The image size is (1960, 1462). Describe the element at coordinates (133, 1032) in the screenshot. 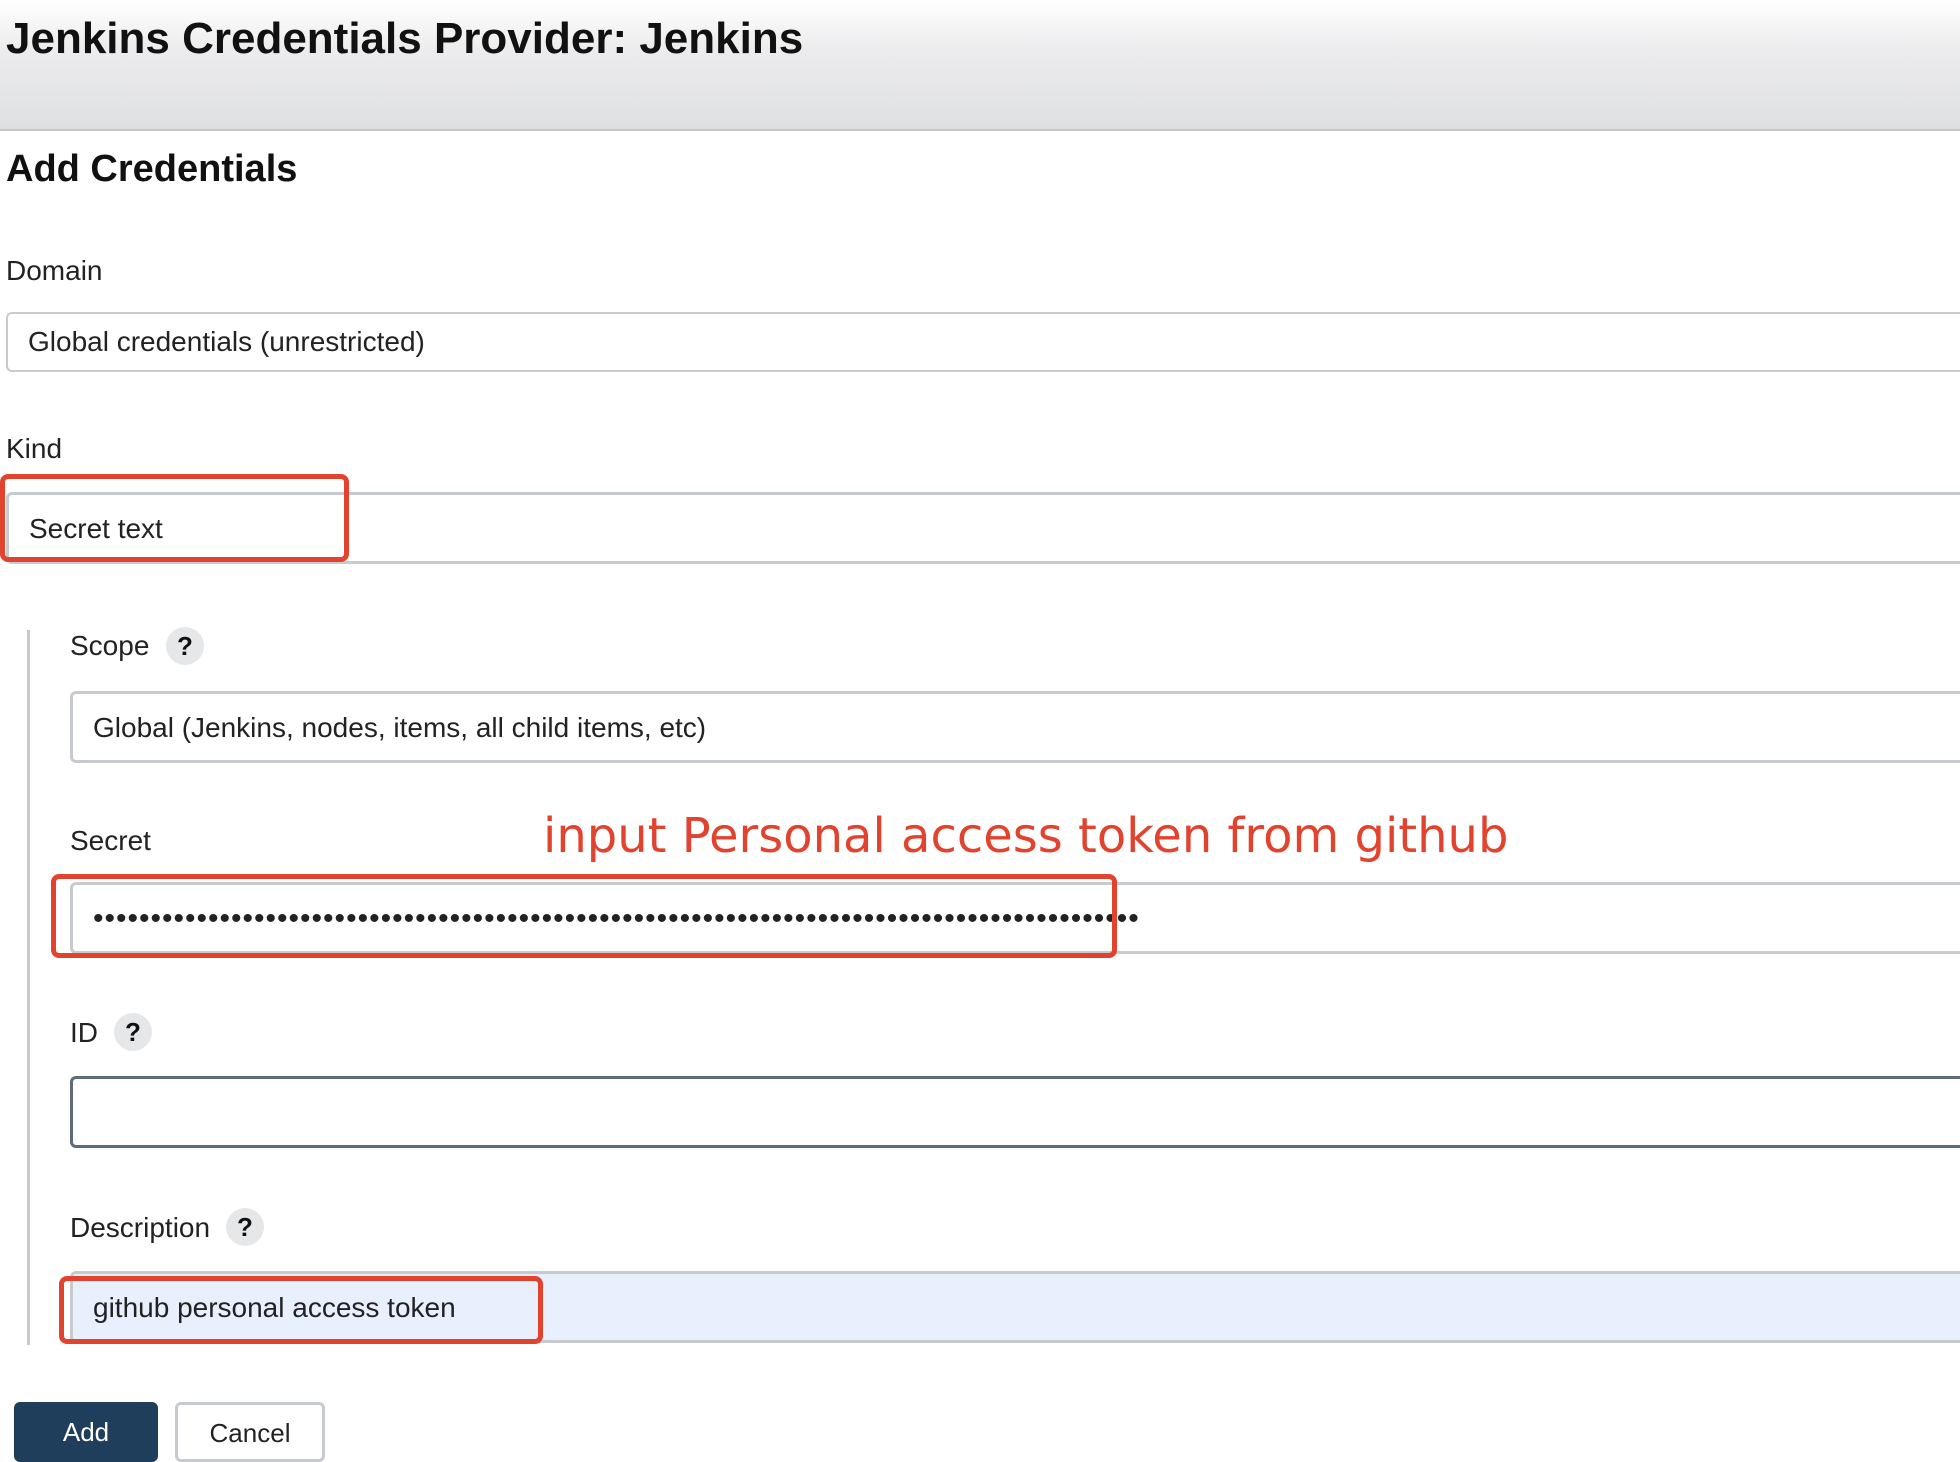

I see `id-help-icon: ?` at that location.